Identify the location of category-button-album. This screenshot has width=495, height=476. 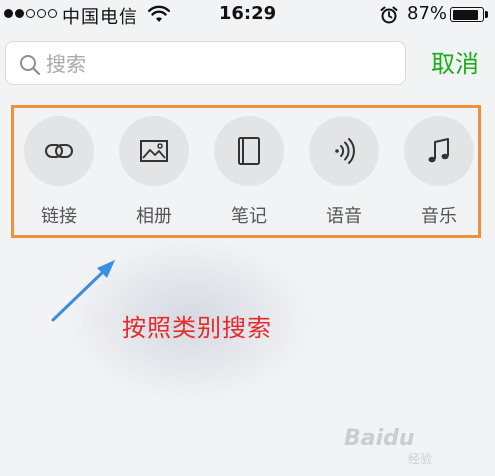
(154, 151).